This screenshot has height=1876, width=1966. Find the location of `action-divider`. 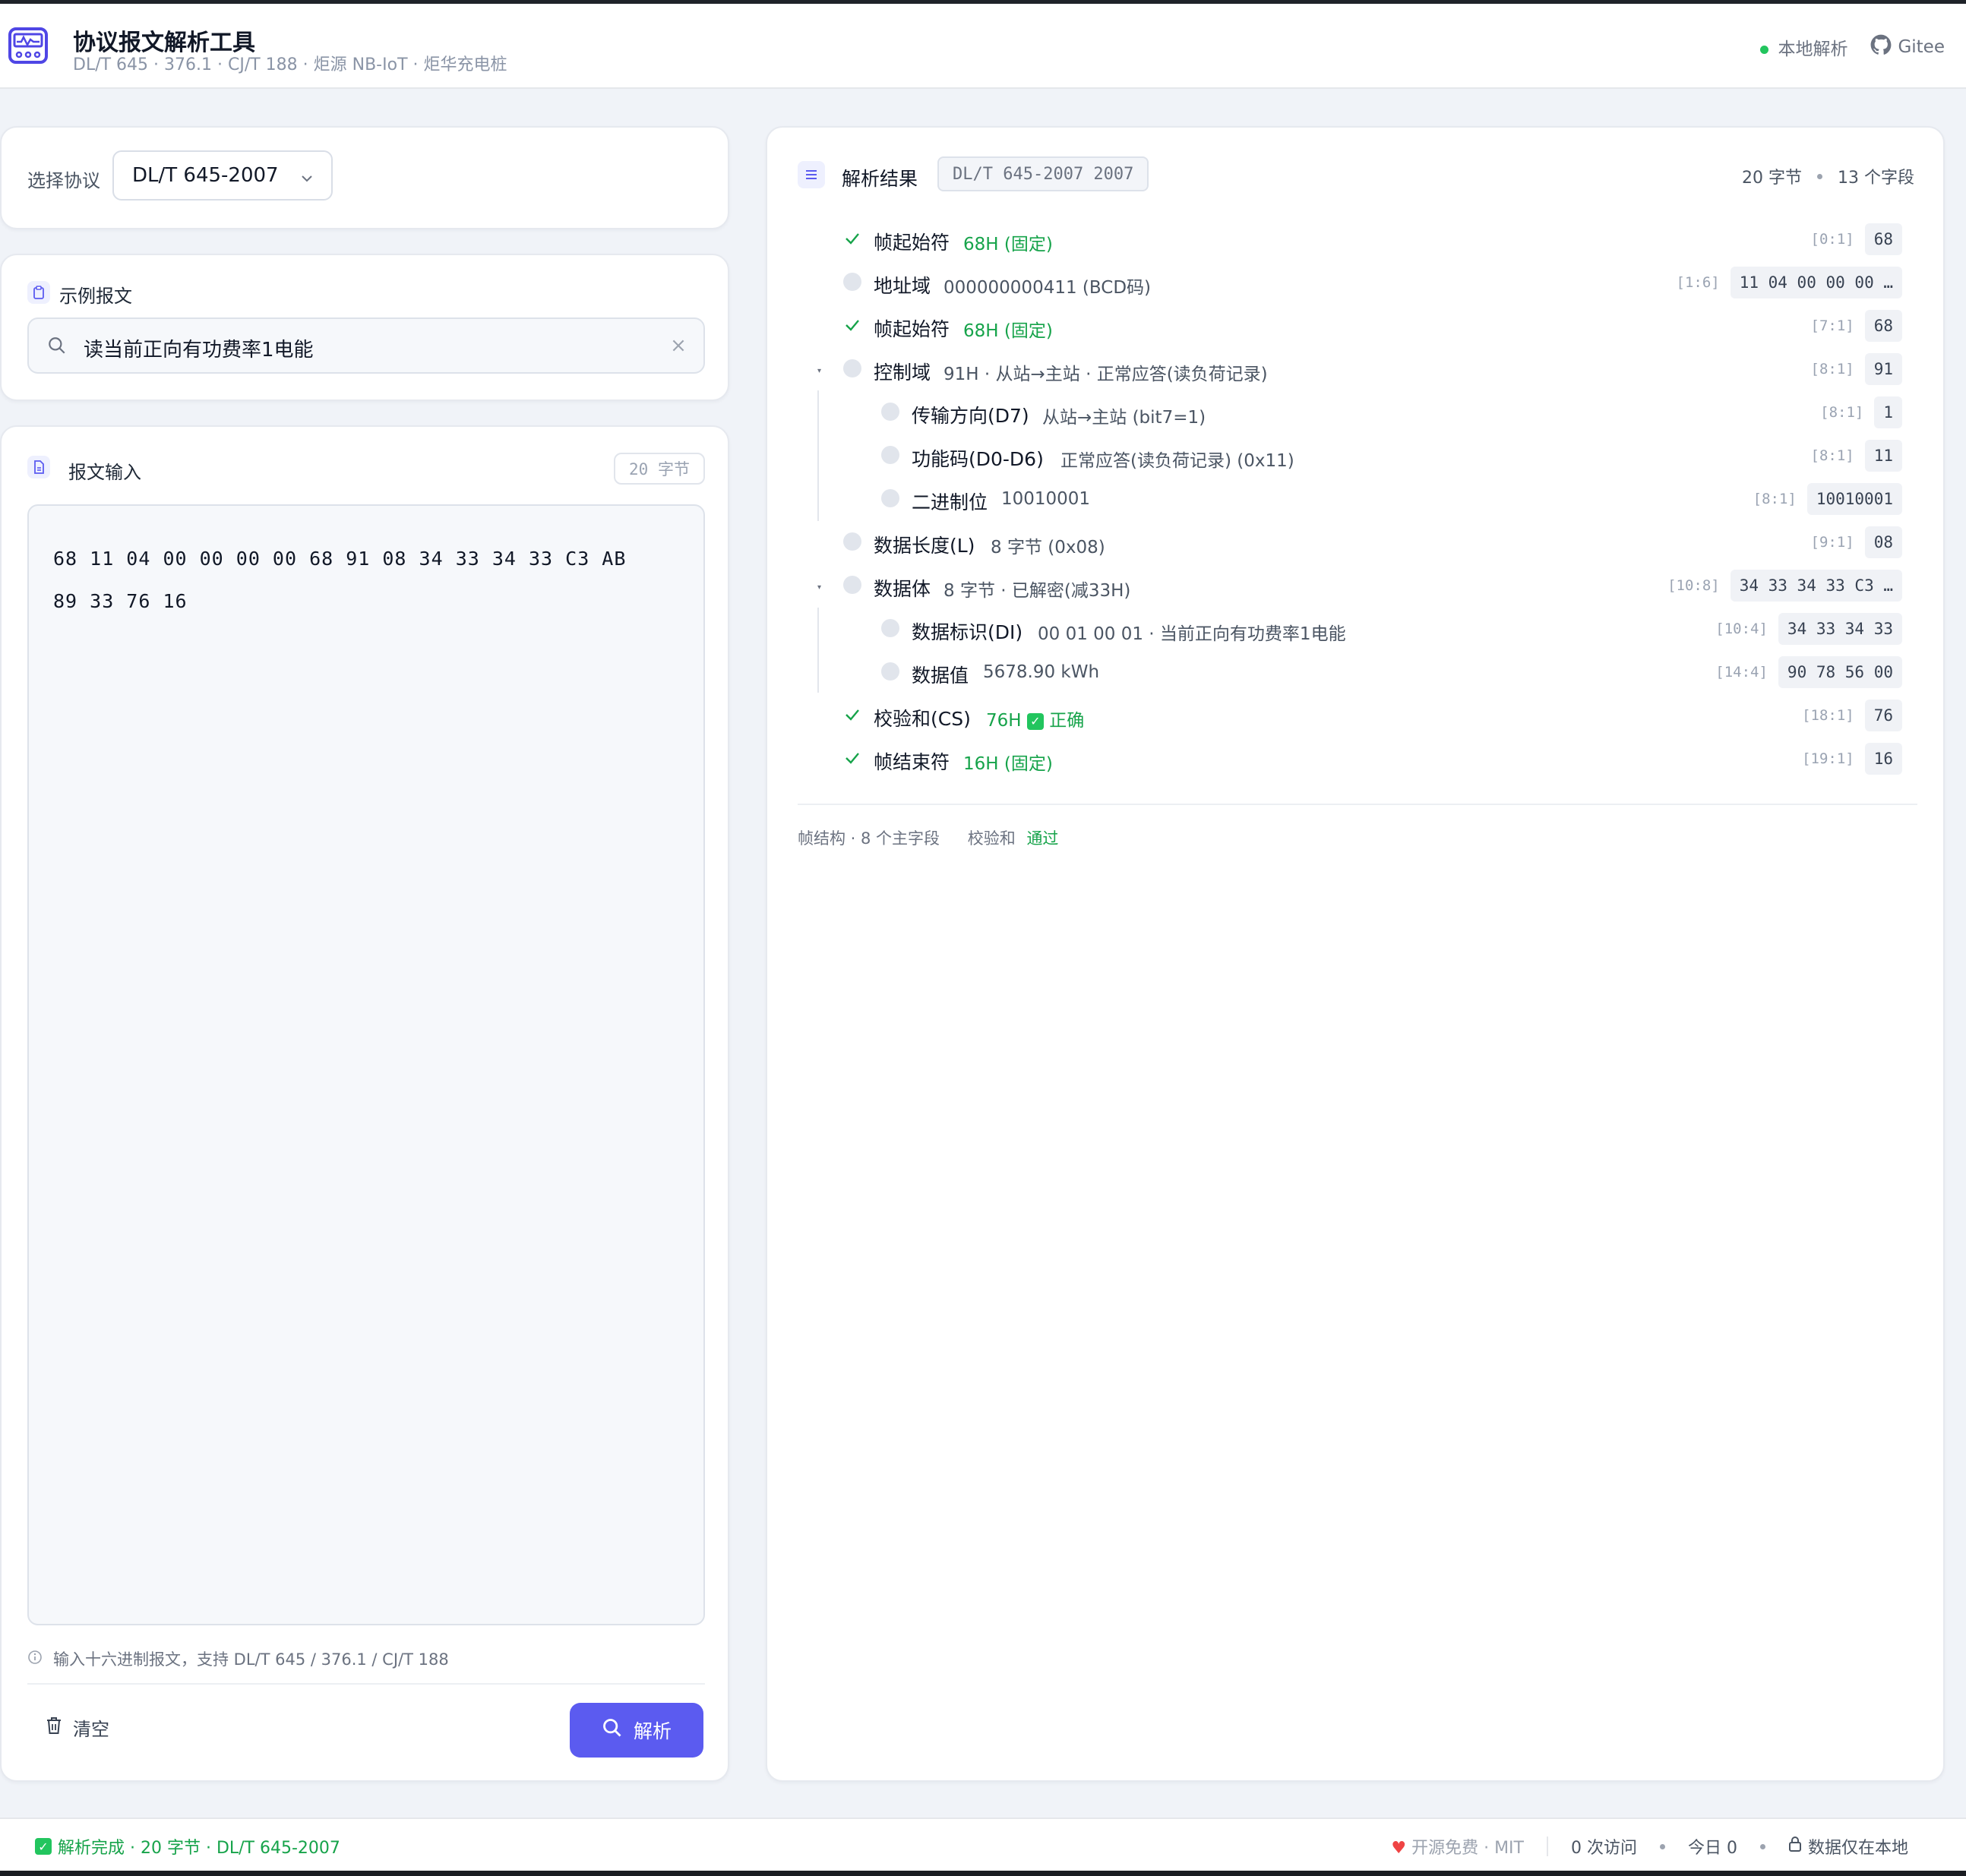

action-divider is located at coordinates (366, 1684).